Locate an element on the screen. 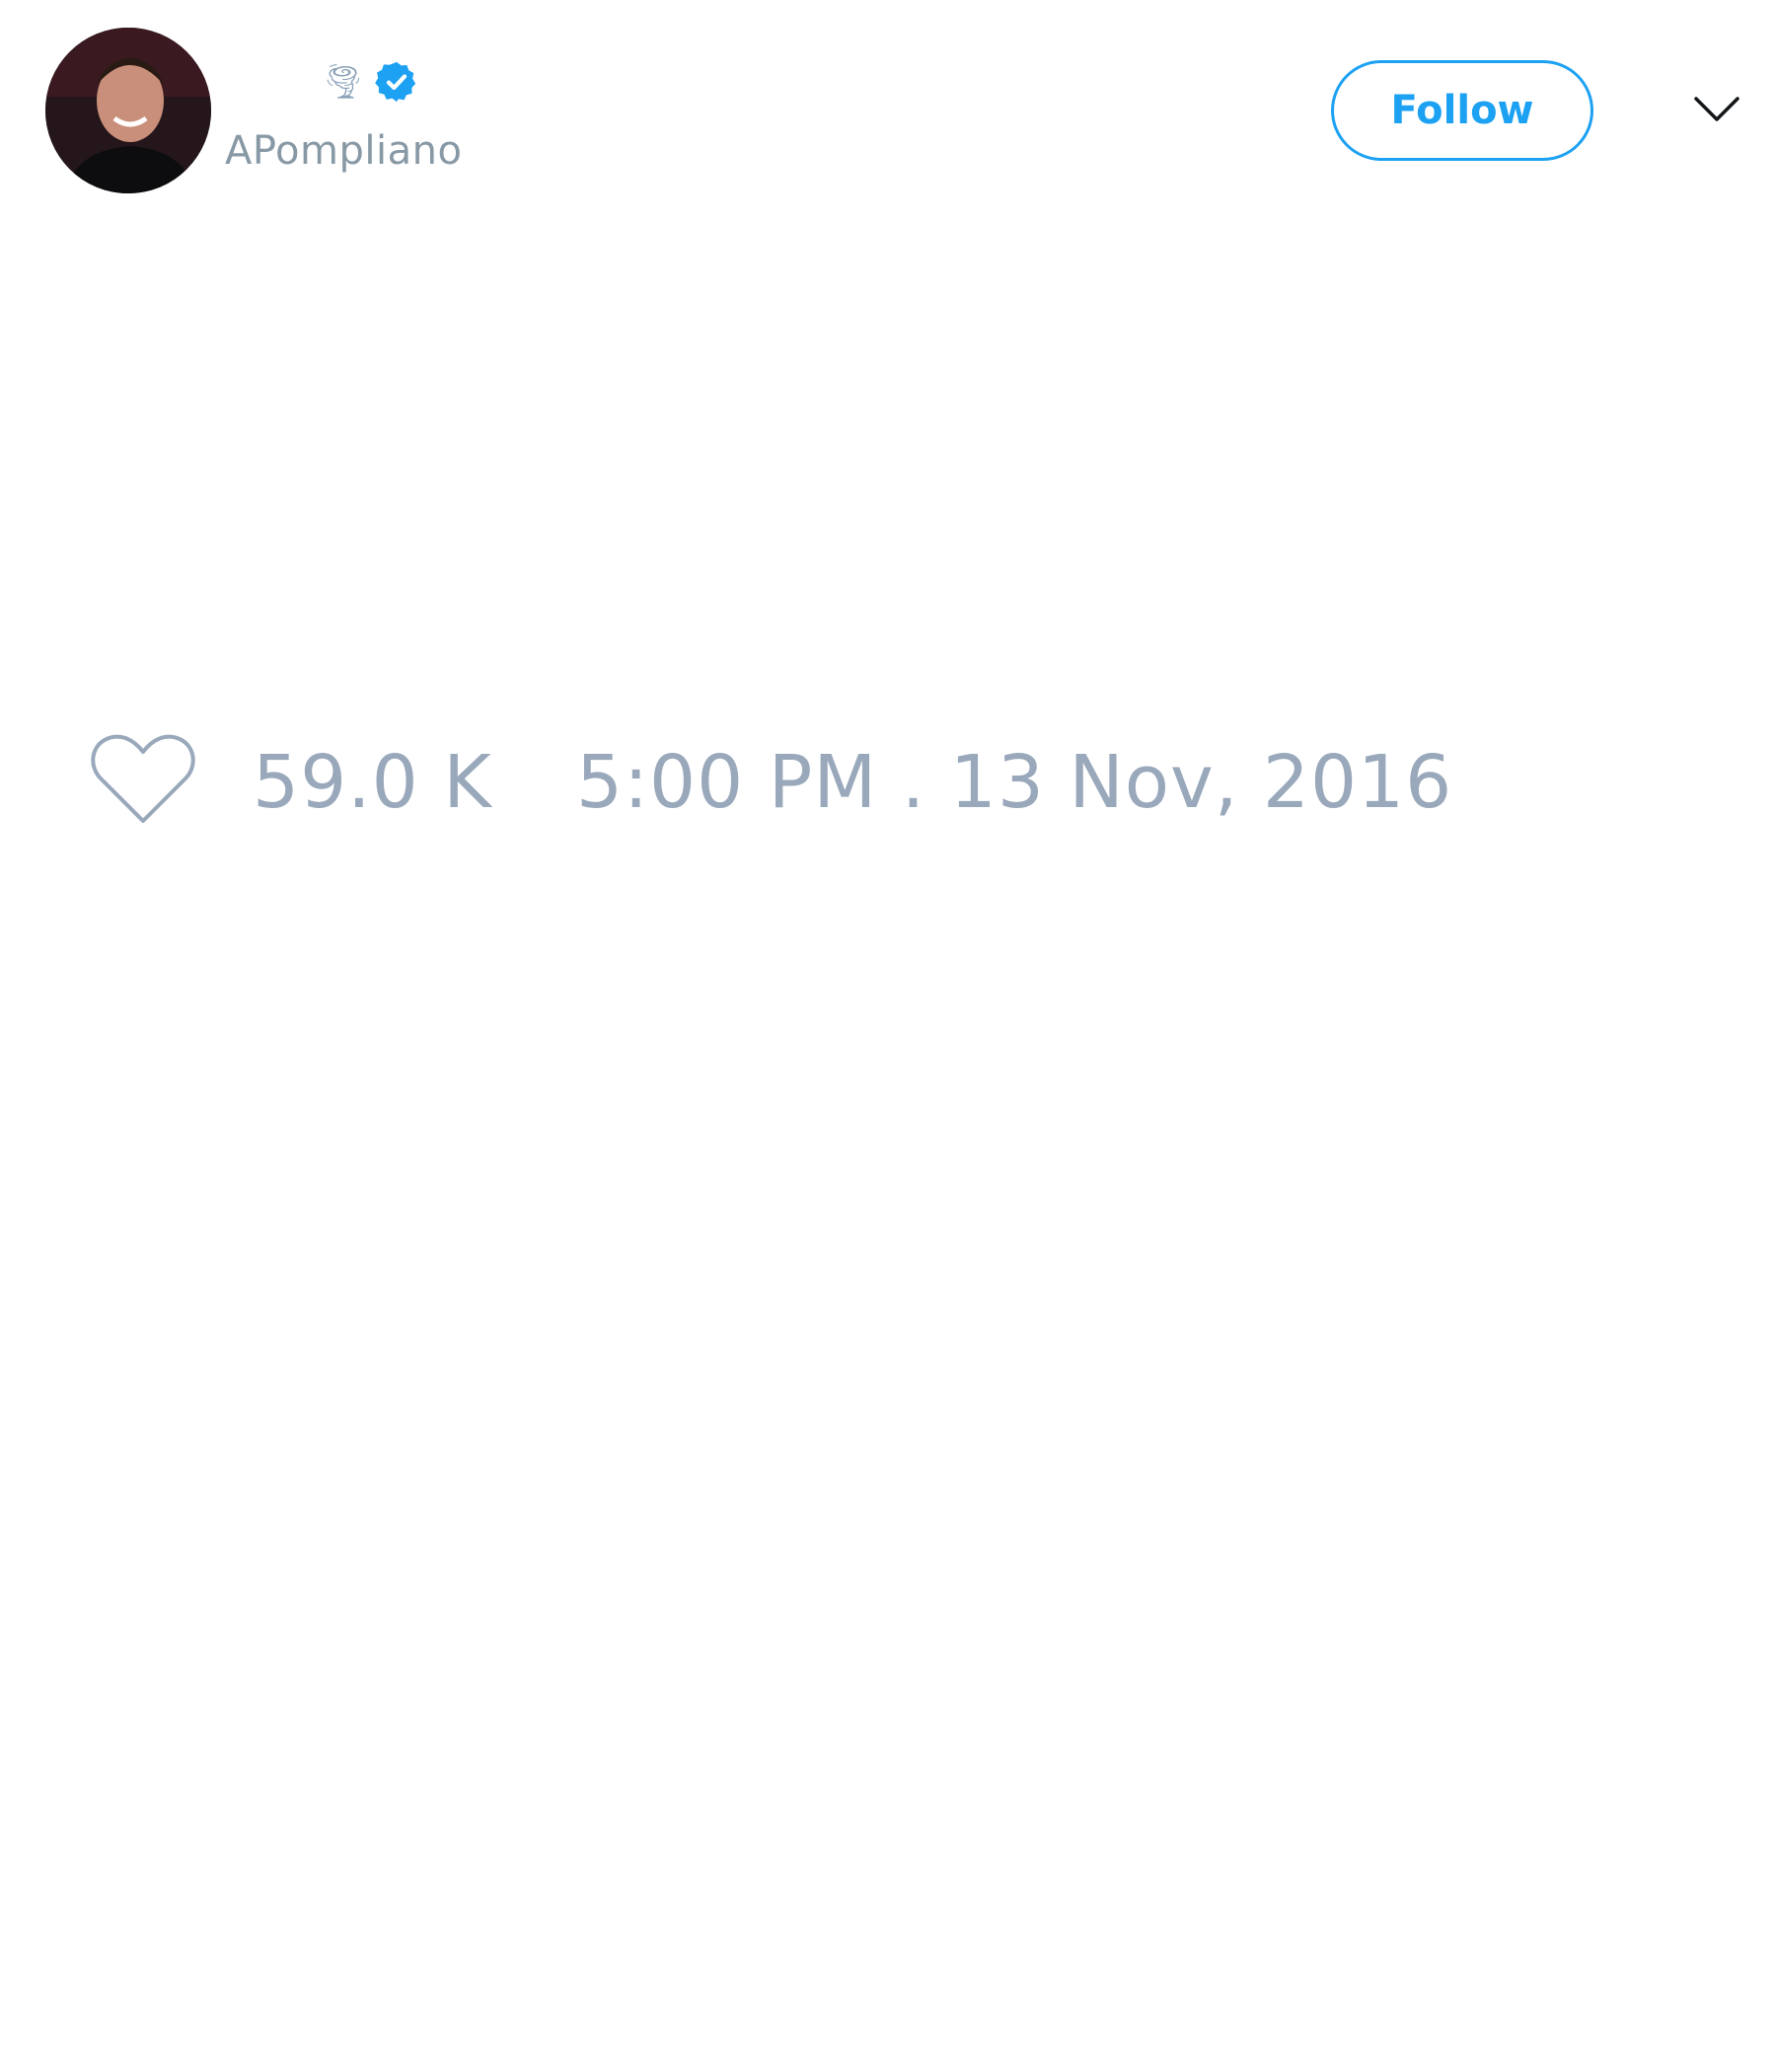 This screenshot has width=1776, height=2072. author-name-row: 🌪 is located at coordinates (370, 82).